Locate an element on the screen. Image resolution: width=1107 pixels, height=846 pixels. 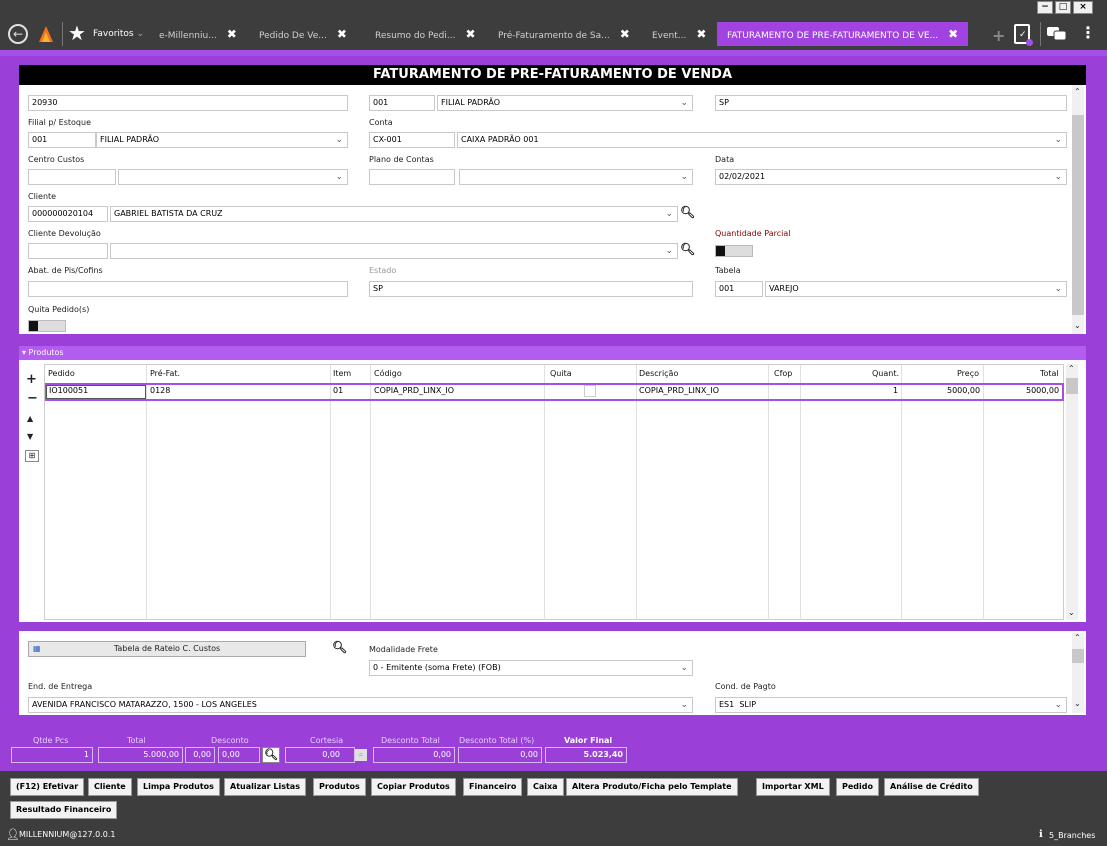
cliente-devolucao-code is located at coordinates (68, 251).